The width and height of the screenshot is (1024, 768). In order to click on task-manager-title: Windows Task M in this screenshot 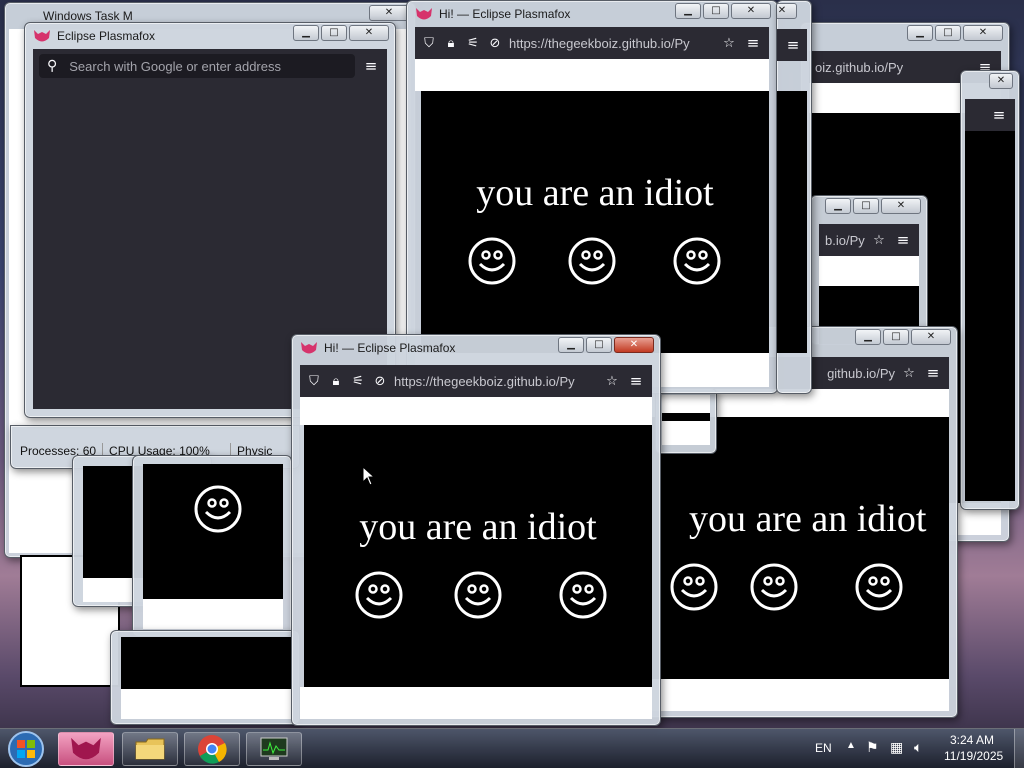, I will do `click(88, 16)`.